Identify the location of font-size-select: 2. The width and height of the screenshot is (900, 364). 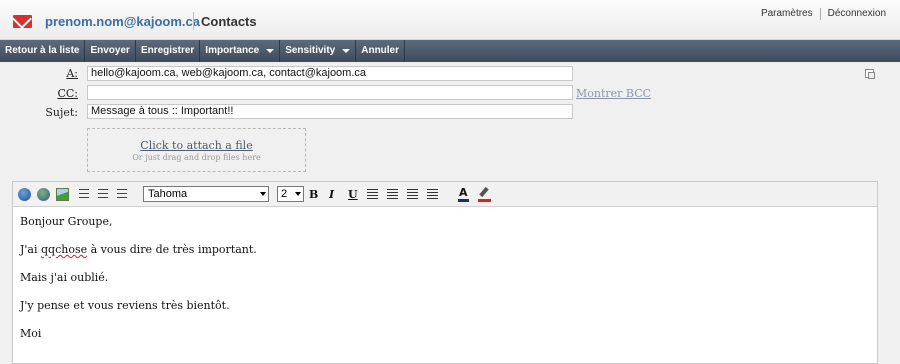
(290, 194).